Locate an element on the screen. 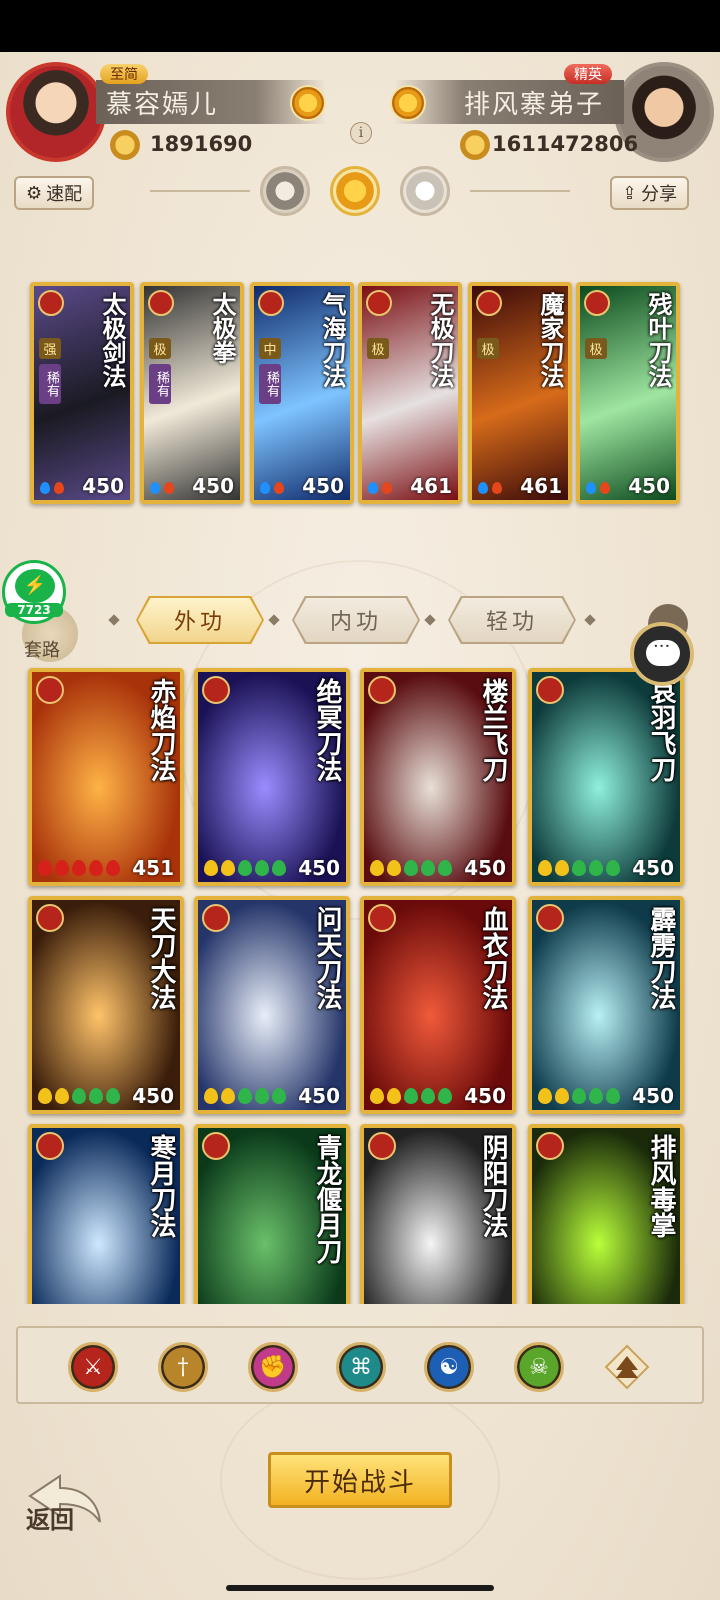 Image resolution: width=720 pixels, height=1600 pixels. skill-value: 451 is located at coordinates (153, 868).